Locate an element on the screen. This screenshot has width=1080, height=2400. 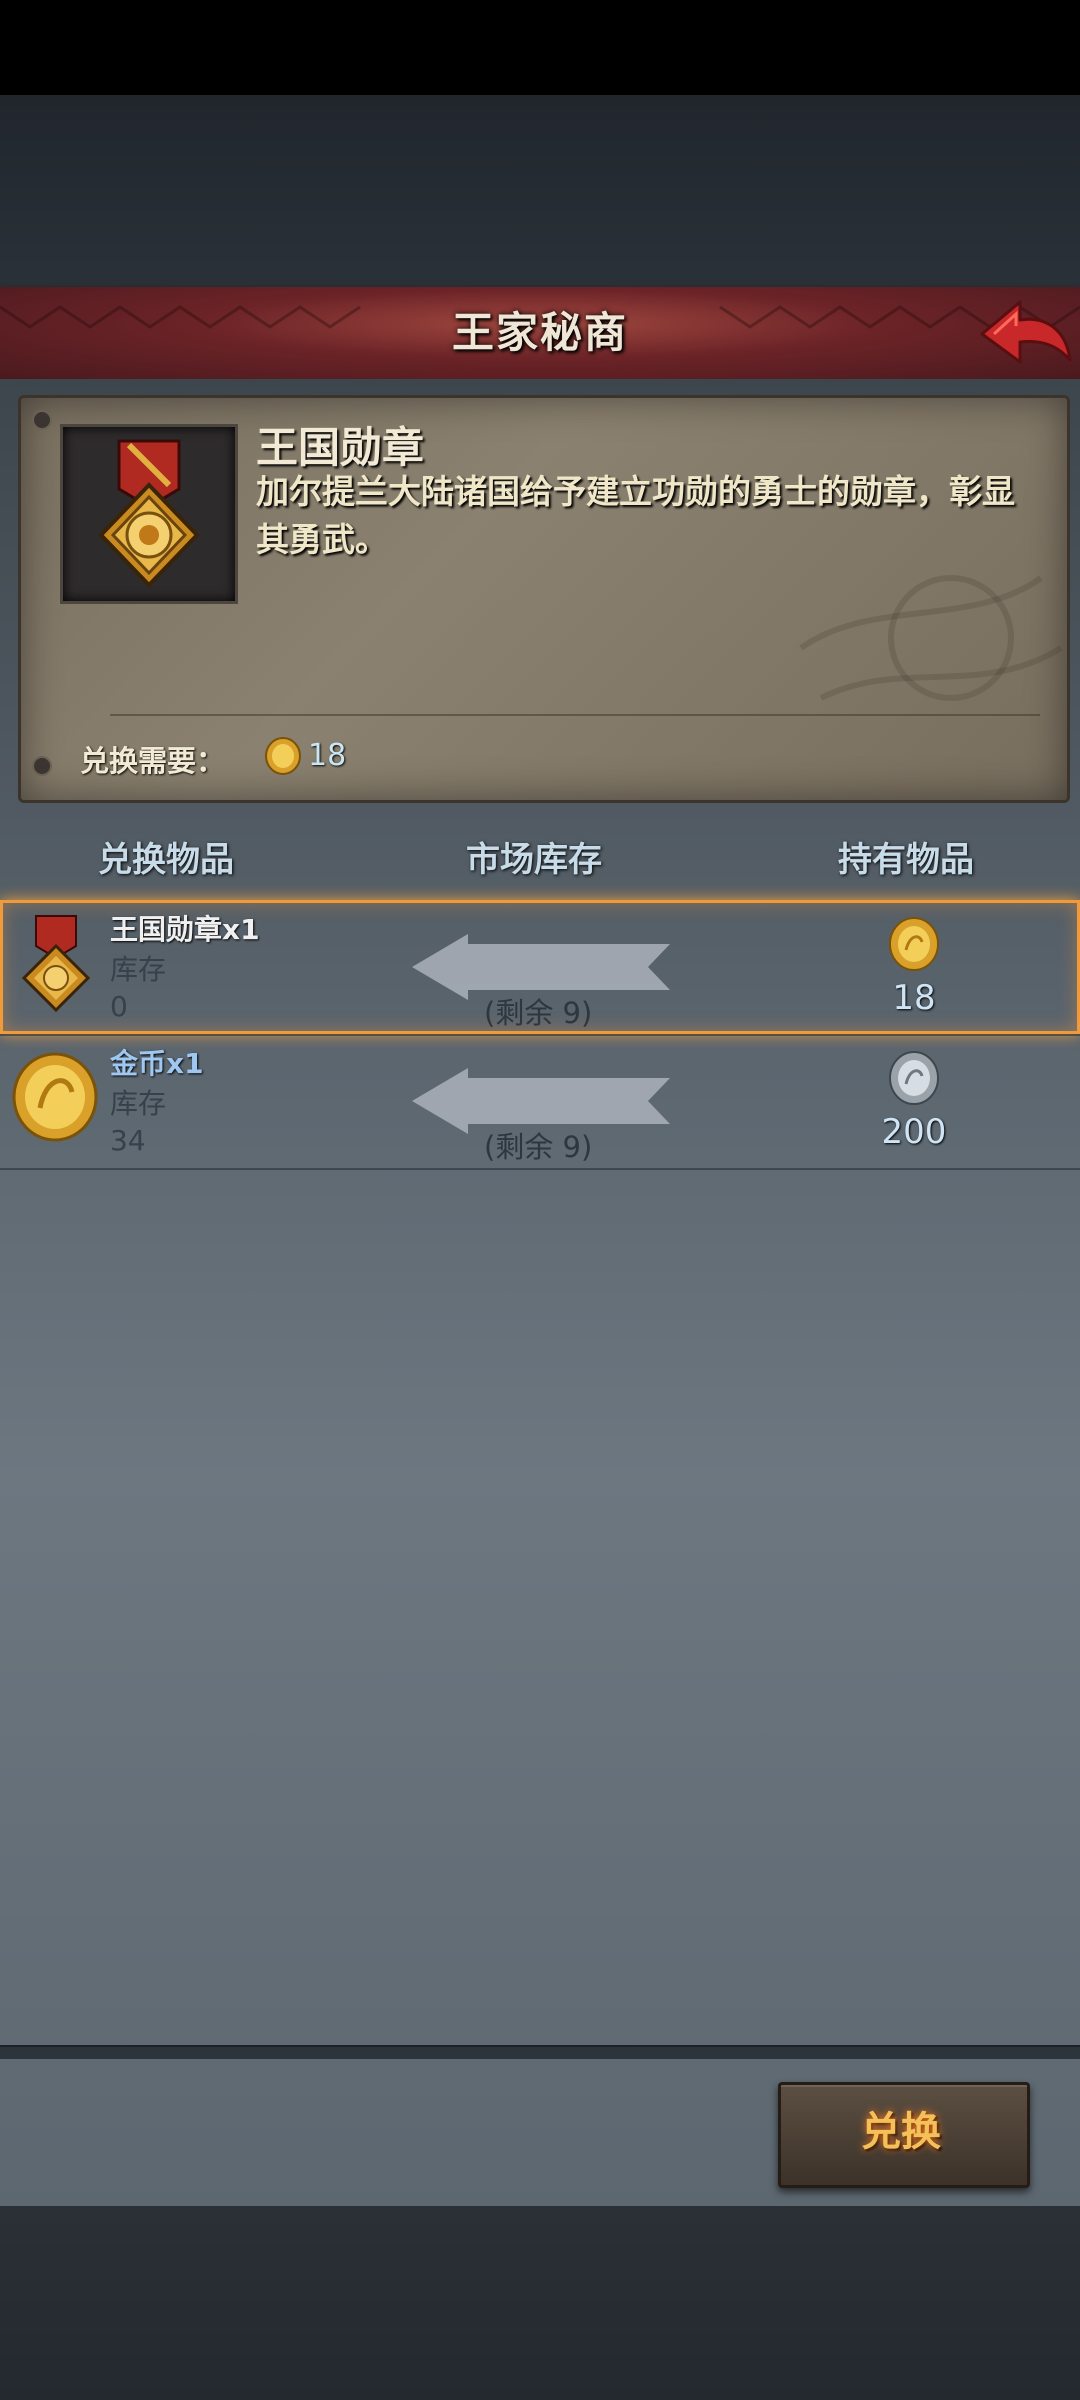
item-description: 加尔提兰大陆诸国给予建立功勋的勇士的勋章，彰显其勇武。 is located at coordinates (635, 515).